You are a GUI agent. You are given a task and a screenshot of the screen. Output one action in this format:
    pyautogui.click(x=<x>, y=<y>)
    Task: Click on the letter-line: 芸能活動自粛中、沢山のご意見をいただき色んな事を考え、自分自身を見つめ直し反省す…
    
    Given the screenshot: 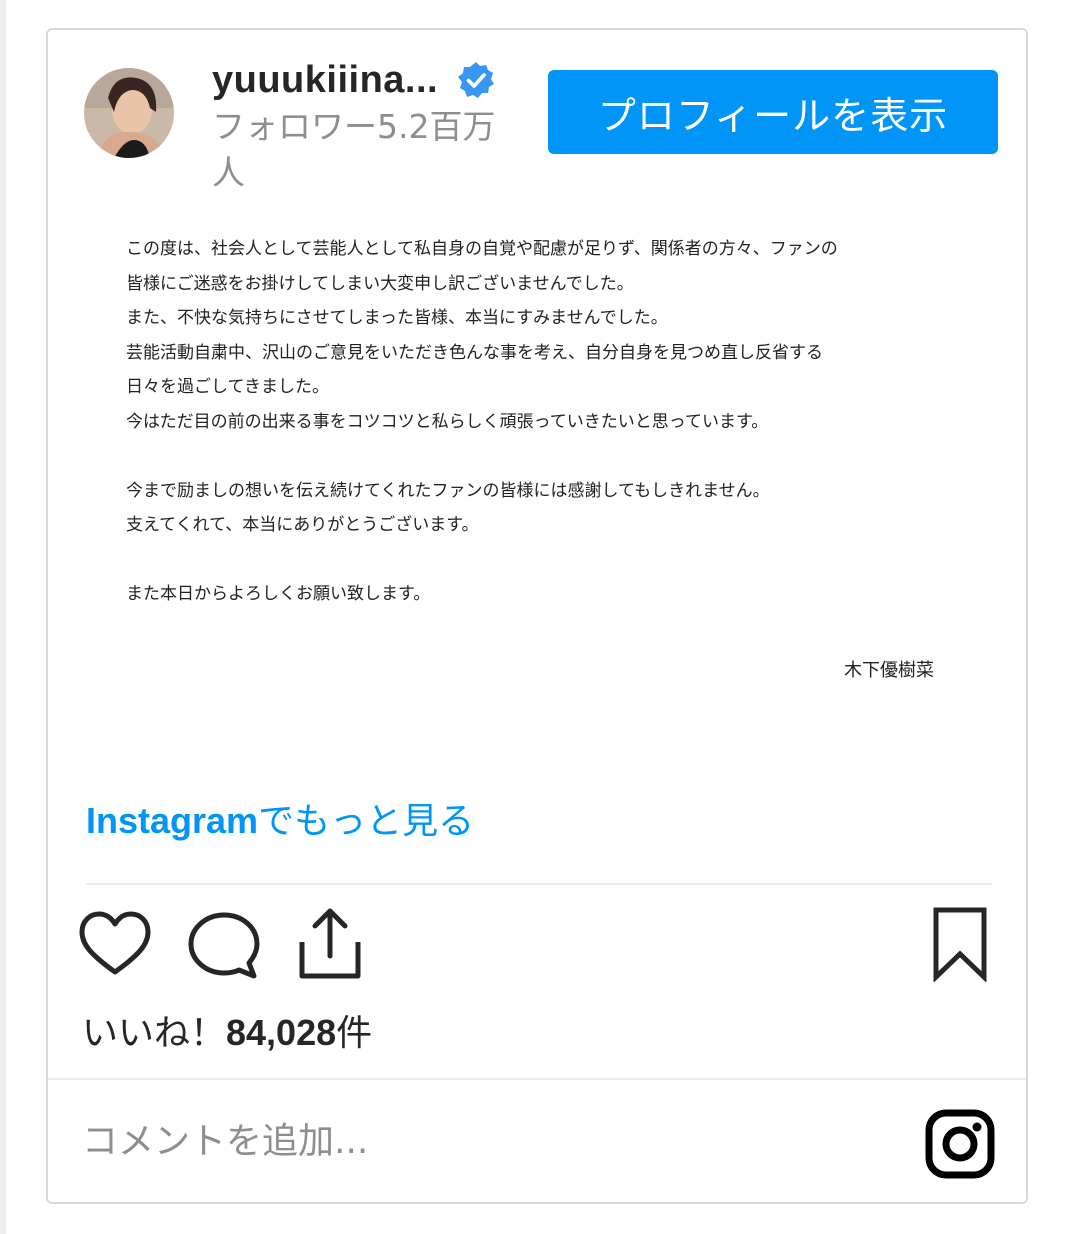 What is the action you would take?
    pyautogui.click(x=474, y=352)
    